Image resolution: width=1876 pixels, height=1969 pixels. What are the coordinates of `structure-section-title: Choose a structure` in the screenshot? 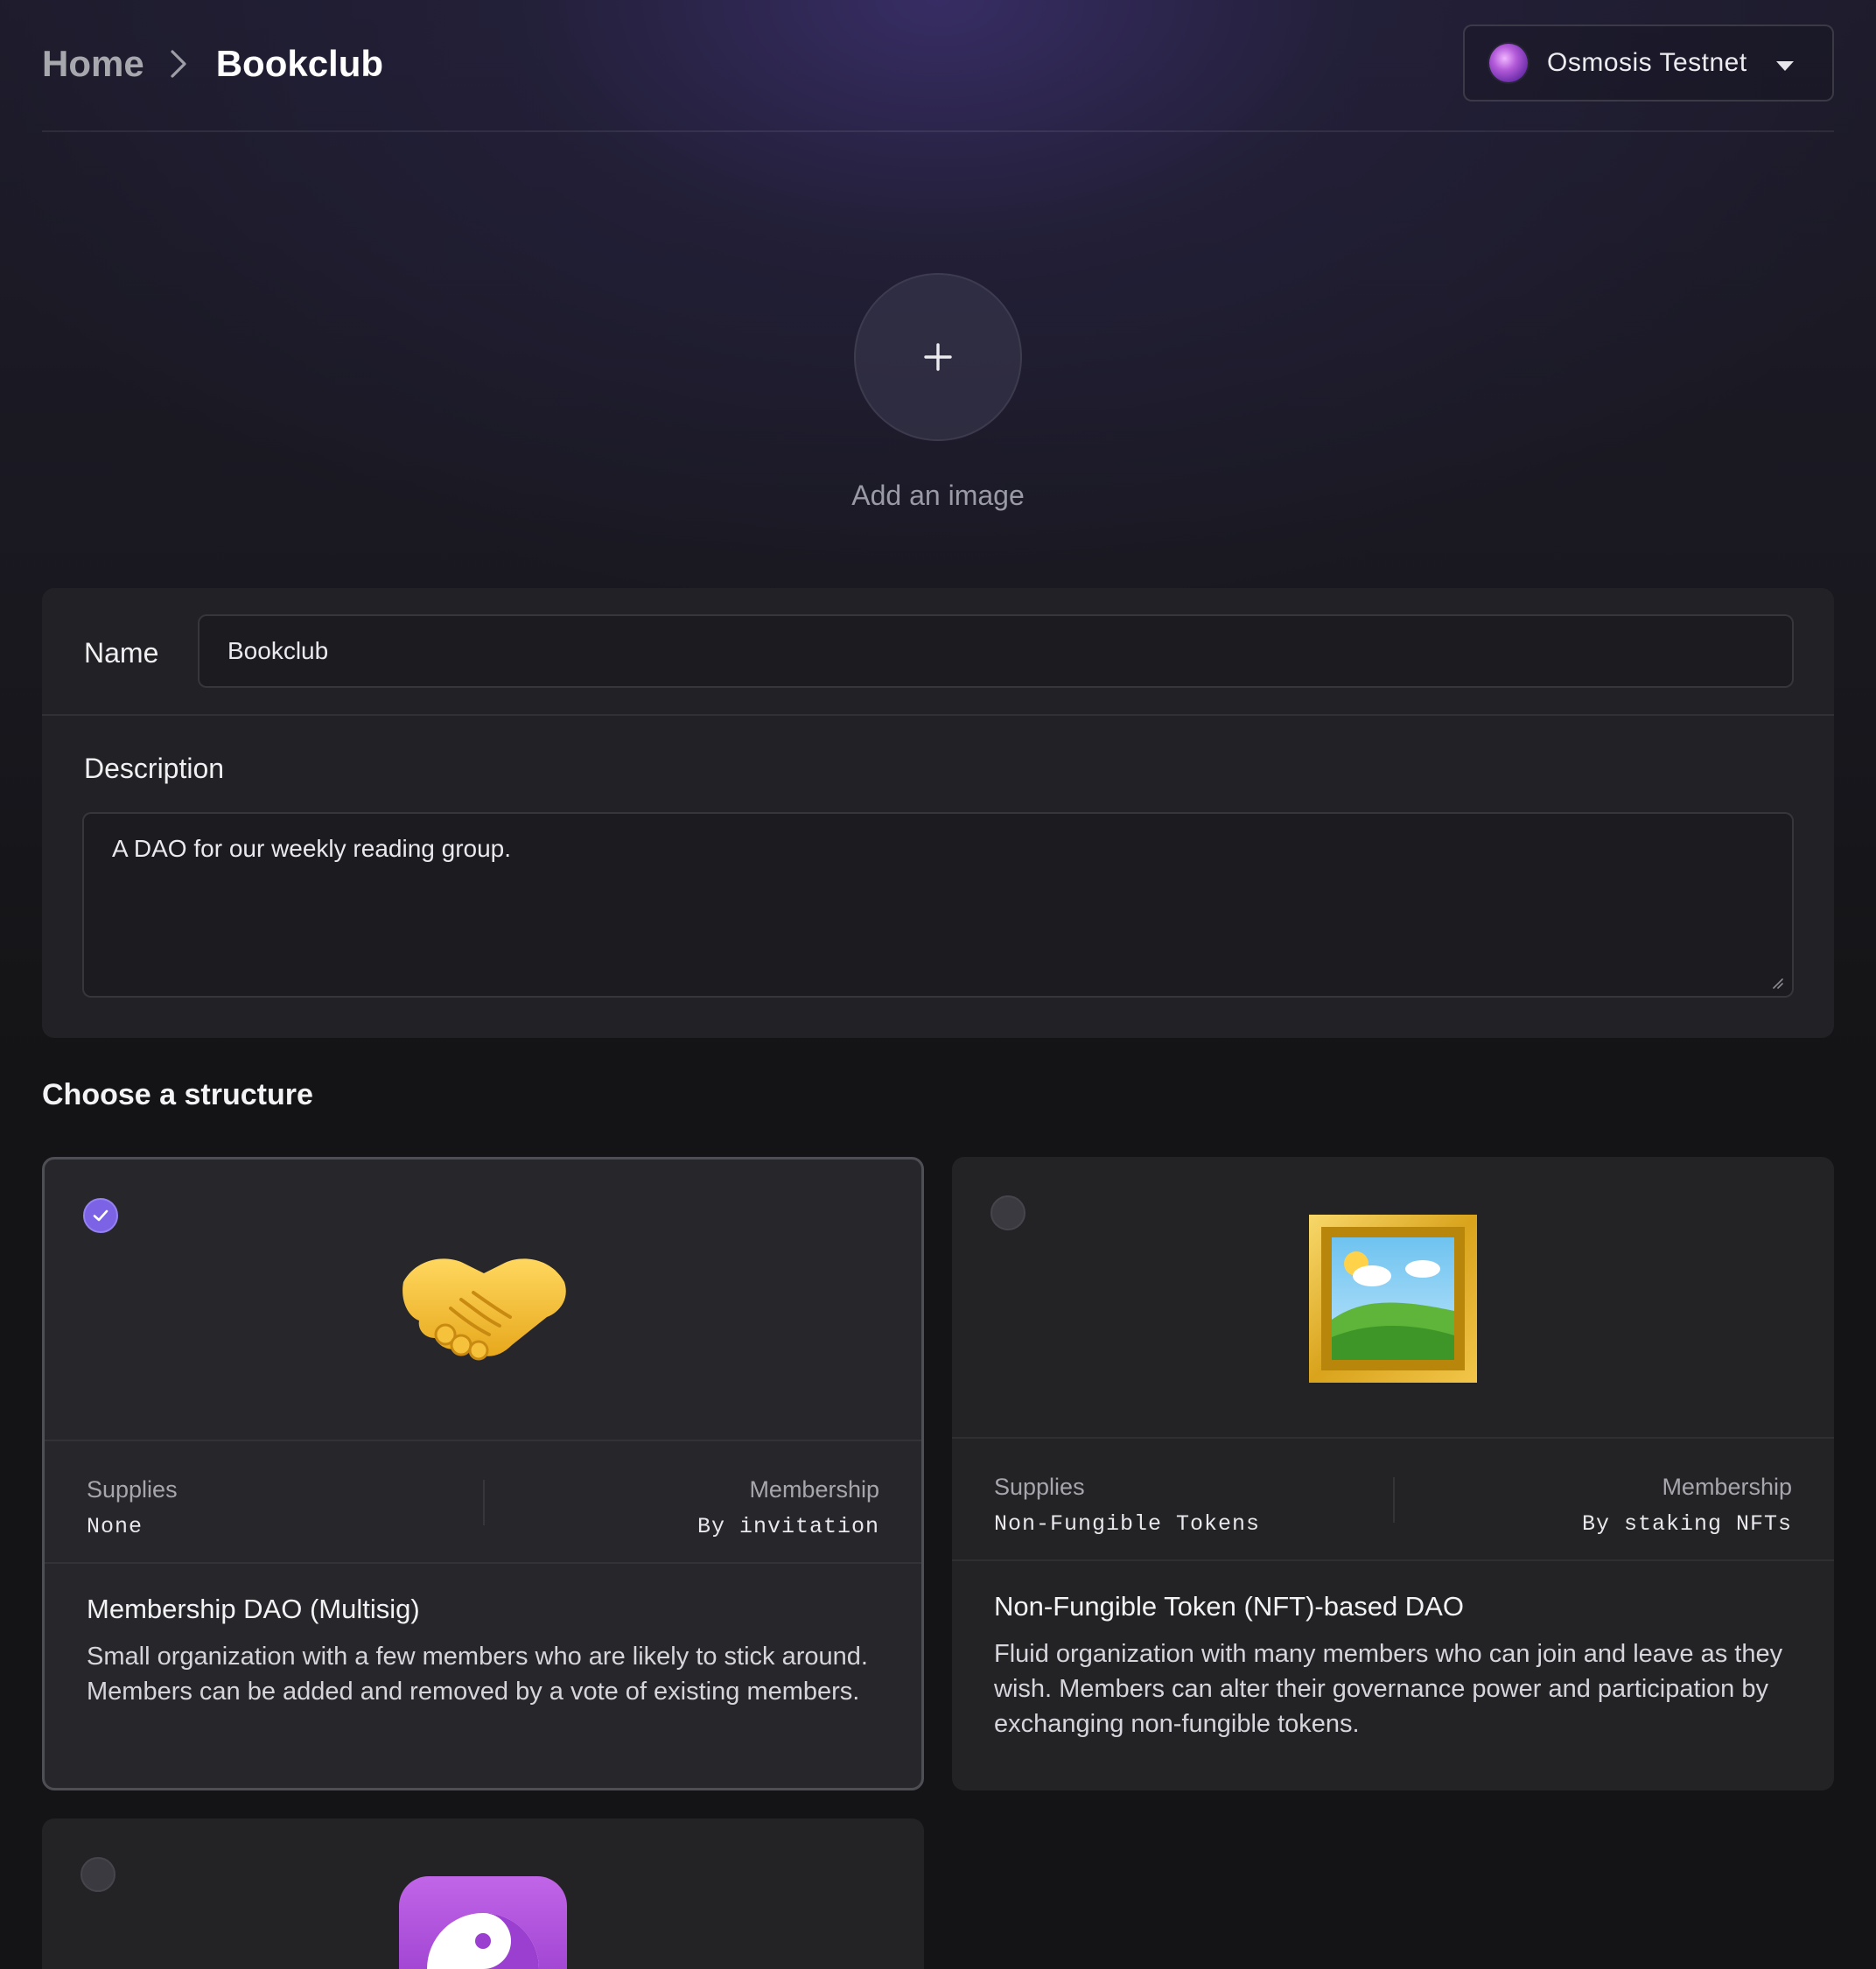 It's located at (177, 1094).